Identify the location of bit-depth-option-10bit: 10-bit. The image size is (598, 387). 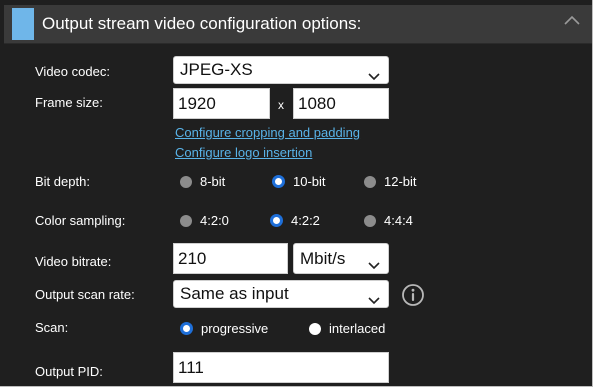
(299, 181).